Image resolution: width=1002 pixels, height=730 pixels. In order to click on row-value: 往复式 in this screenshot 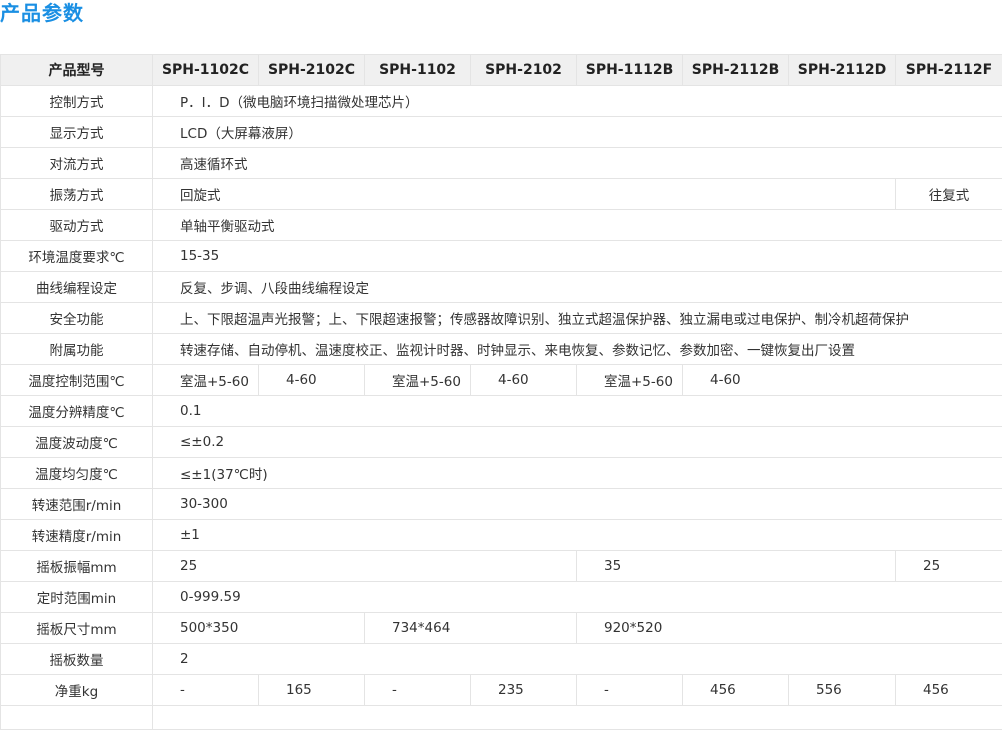, I will do `click(949, 194)`.